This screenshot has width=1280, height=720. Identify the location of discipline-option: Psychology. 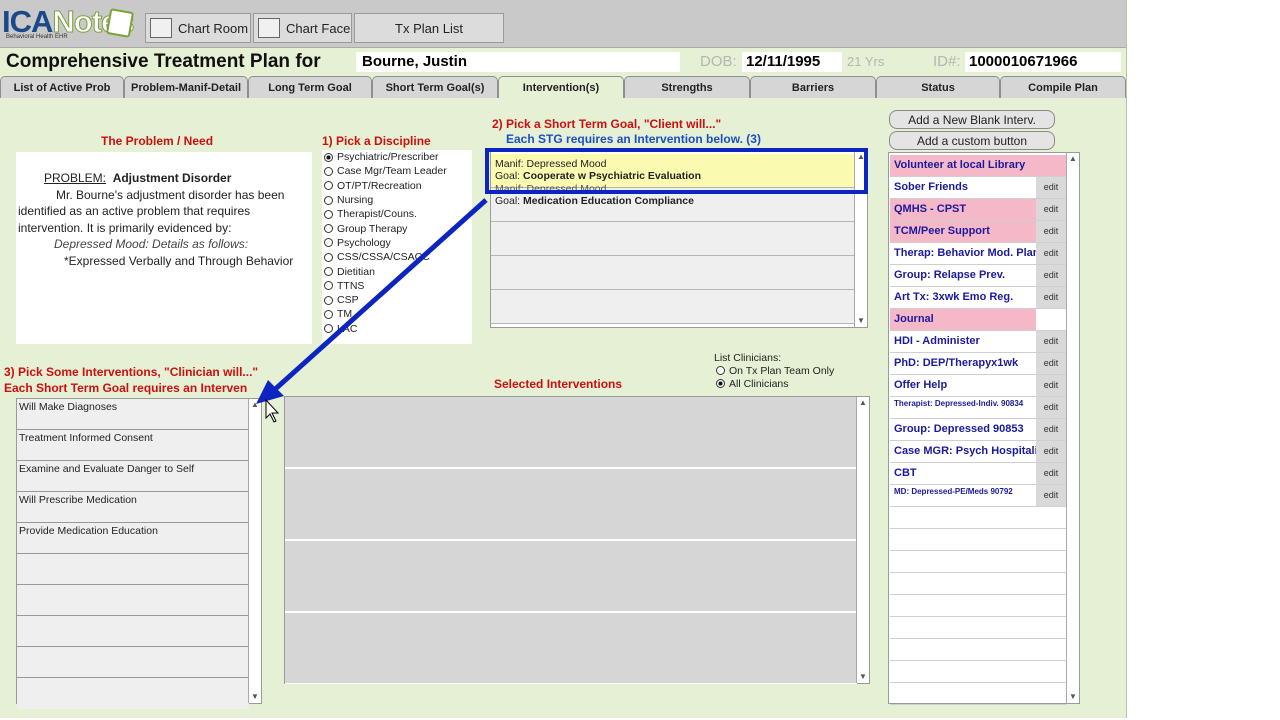
(397, 243).